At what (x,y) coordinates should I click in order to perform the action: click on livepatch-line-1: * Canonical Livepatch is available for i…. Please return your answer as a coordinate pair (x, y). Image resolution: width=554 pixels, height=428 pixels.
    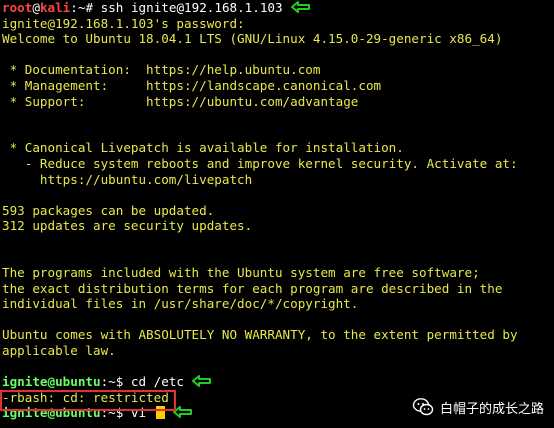
    Looking at the image, I should click on (203, 148).